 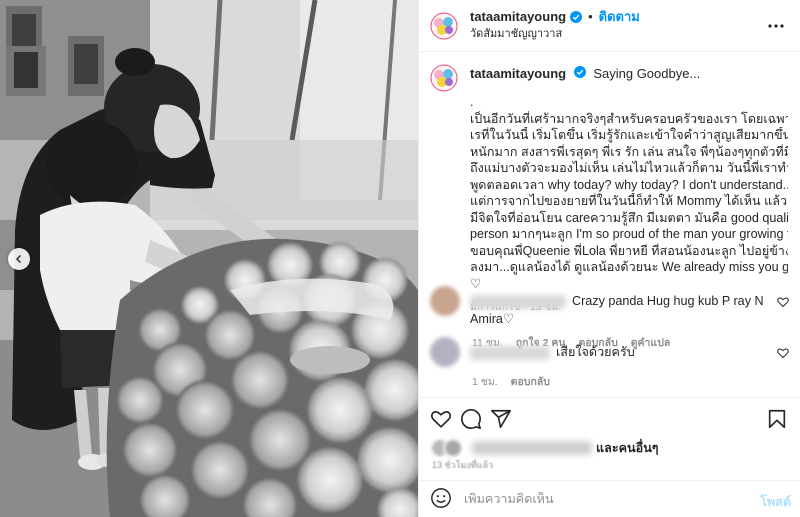 What do you see at coordinates (555, 34) in the screenshot?
I see `location-link: วัดสัมมาชัญญาวาส` at bounding box center [555, 34].